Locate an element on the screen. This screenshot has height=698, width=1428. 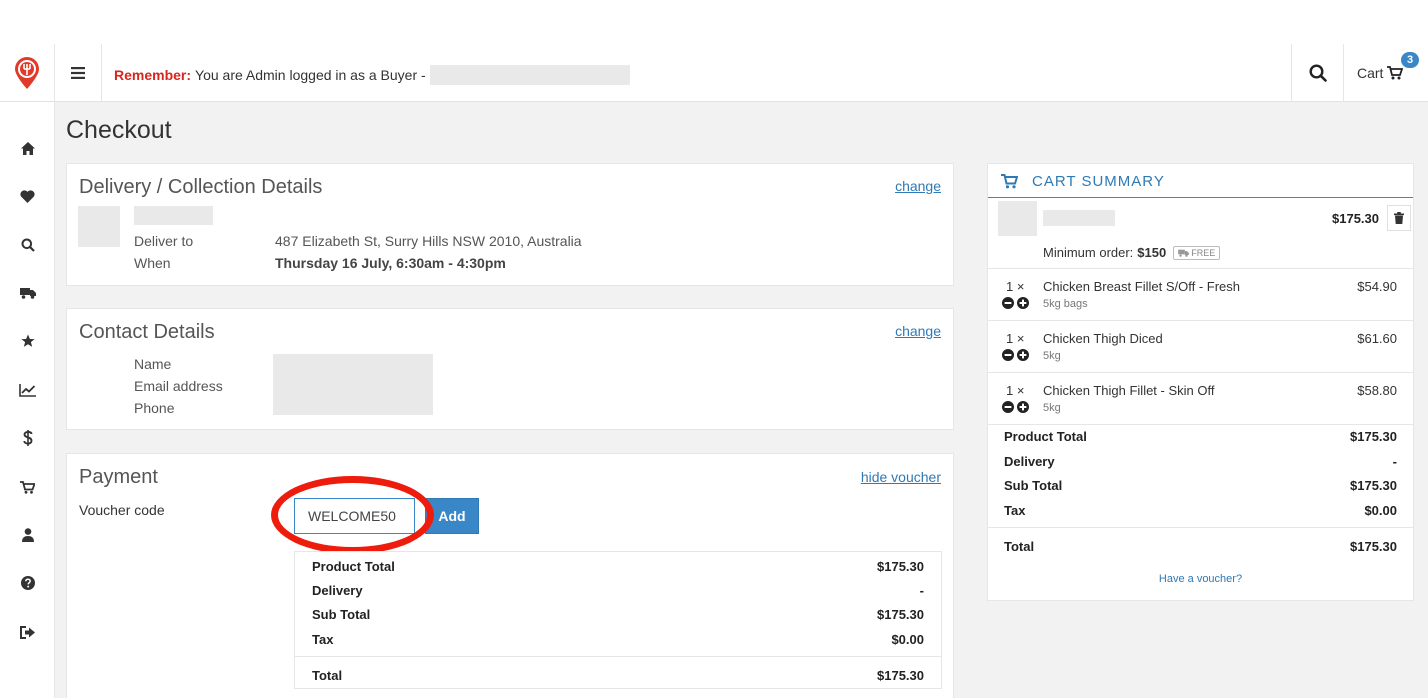
delivery-change-link: change is located at coordinates (918, 186).